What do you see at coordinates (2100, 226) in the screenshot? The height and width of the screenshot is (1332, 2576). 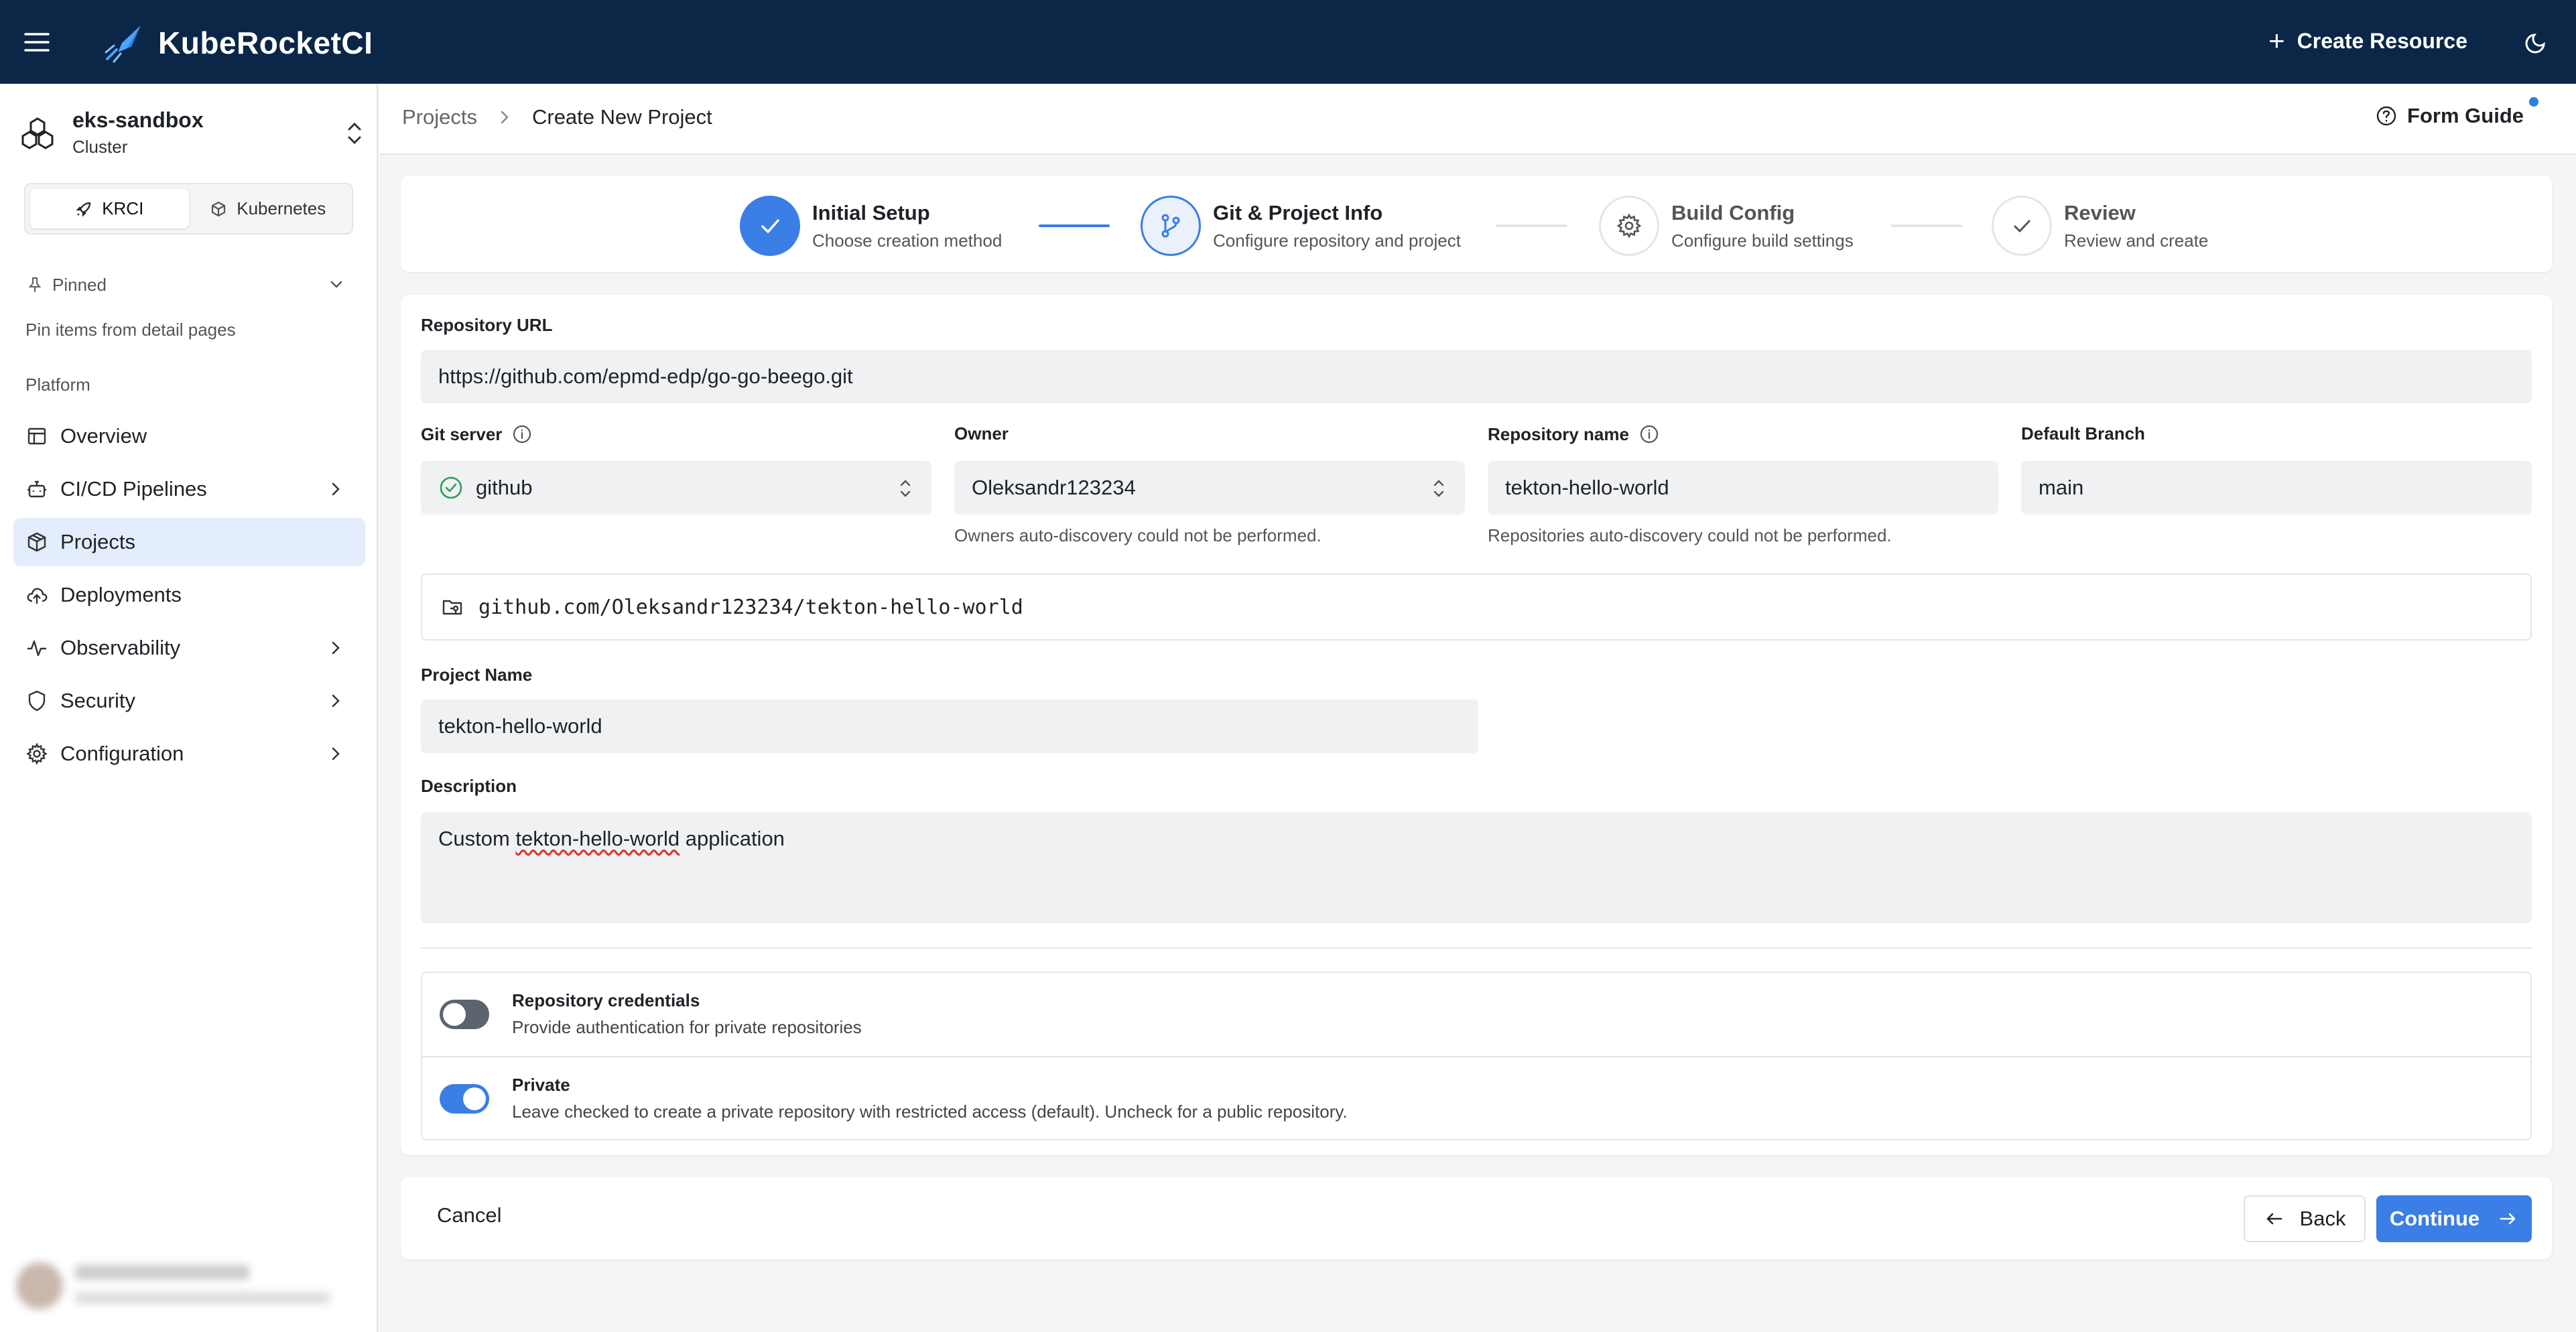 I see `step-review: Review Review and create` at bounding box center [2100, 226].